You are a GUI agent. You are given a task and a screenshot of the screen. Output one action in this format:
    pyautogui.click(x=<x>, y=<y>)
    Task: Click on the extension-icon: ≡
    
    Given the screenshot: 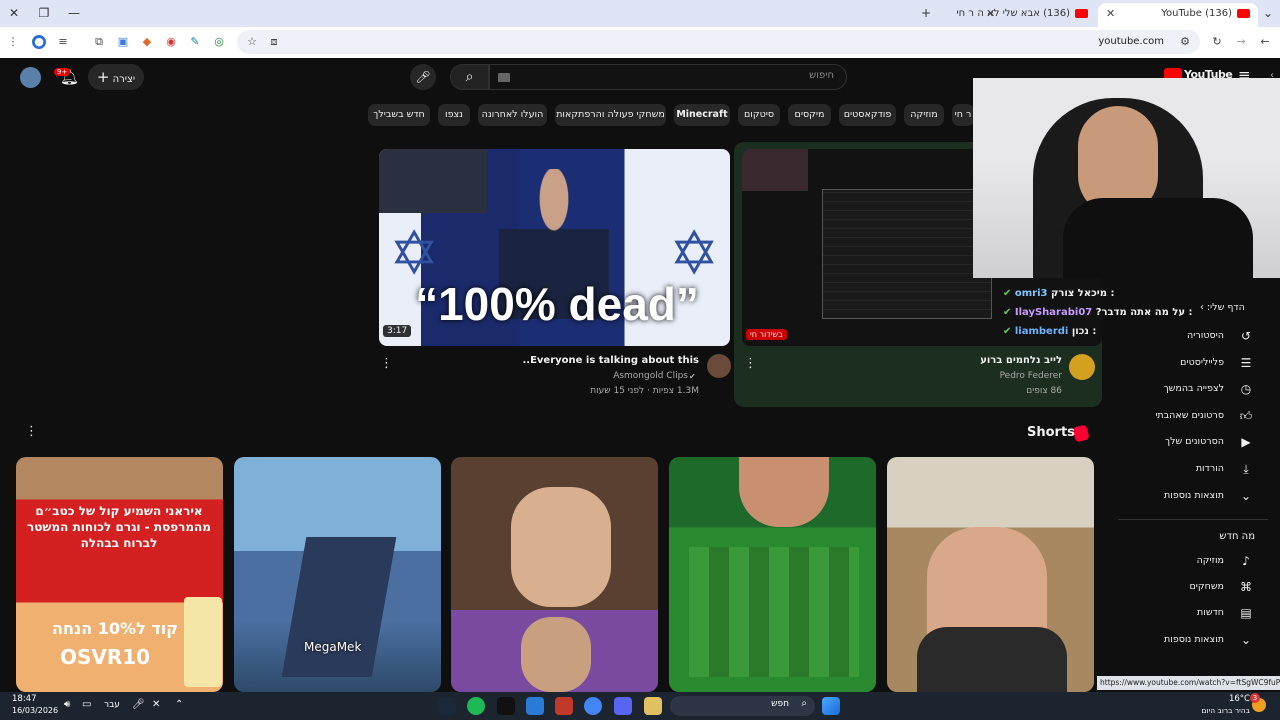 What is the action you would take?
    pyautogui.click(x=63, y=42)
    